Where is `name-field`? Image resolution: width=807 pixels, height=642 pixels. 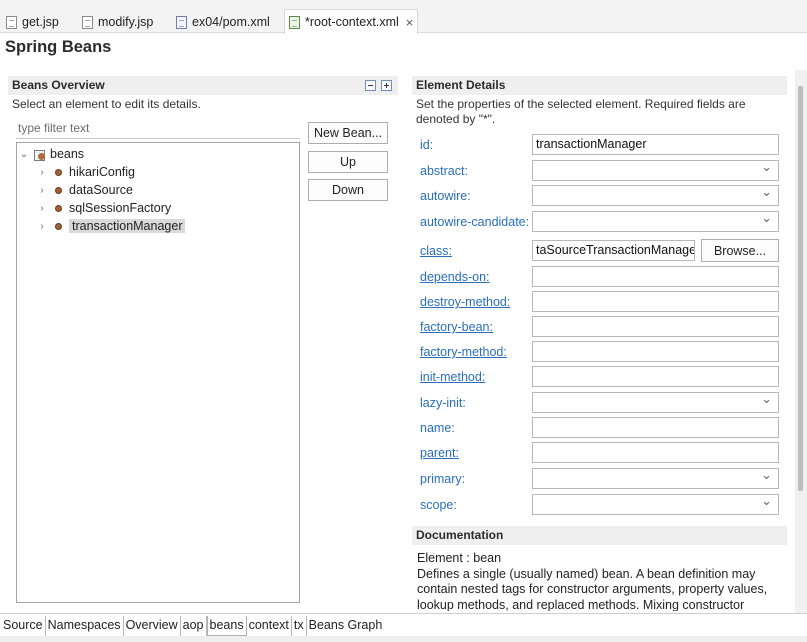
name-field is located at coordinates (655, 427).